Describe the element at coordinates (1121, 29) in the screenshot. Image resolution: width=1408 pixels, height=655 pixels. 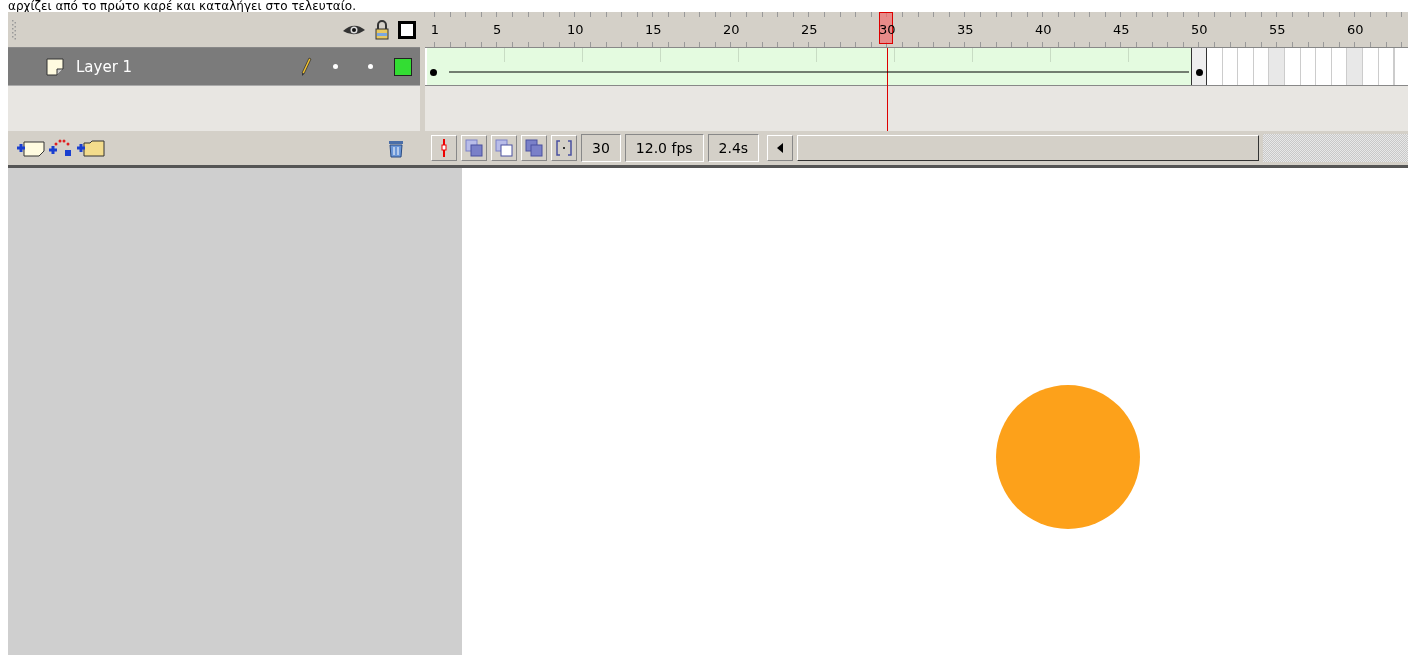
I see `frame-number: 45` at that location.